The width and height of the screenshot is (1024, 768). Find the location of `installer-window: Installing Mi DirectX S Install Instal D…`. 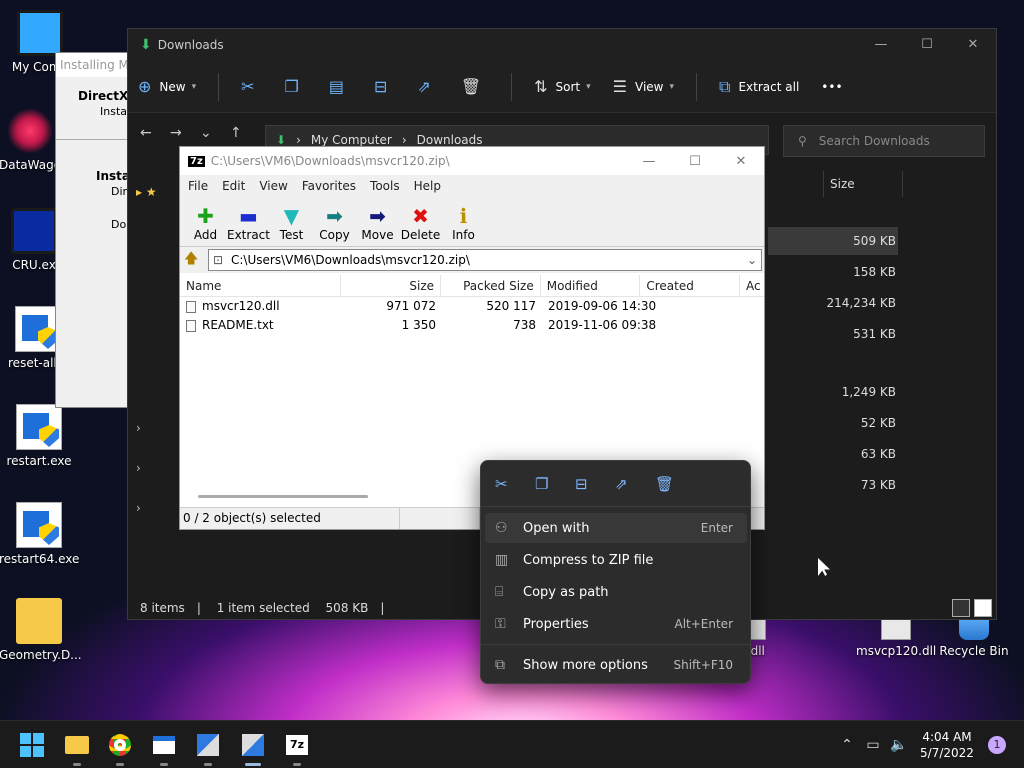

installer-window: Installing Mi DirectX S Install Instal D… is located at coordinates (95, 230).